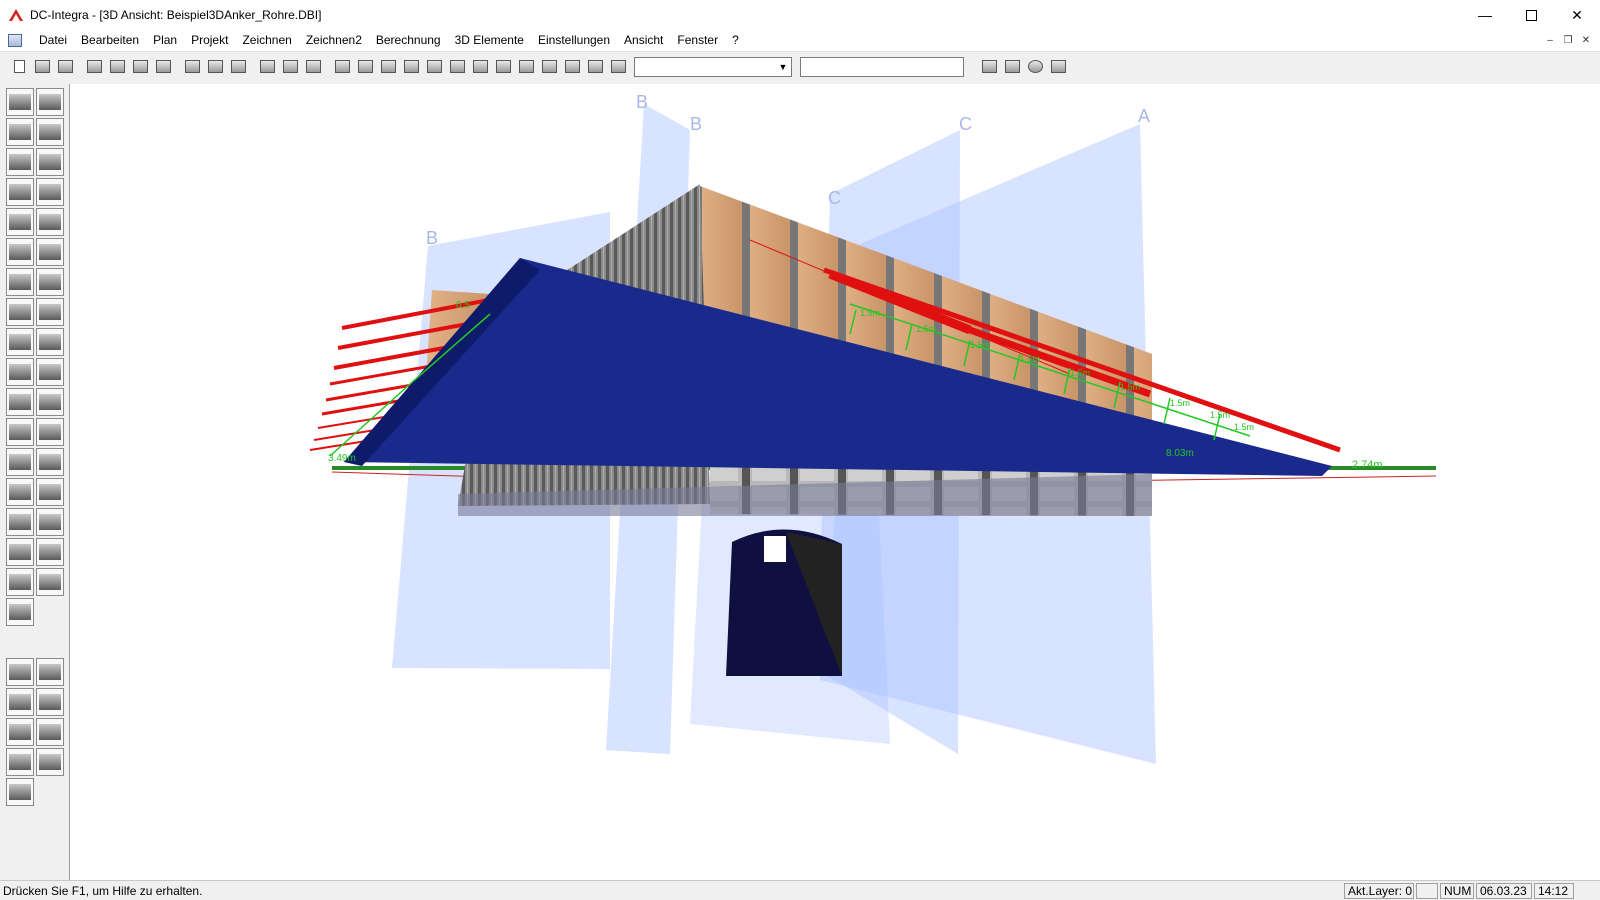 The image size is (1600, 900). I want to click on close-button: ✕, so click(1577, 15).